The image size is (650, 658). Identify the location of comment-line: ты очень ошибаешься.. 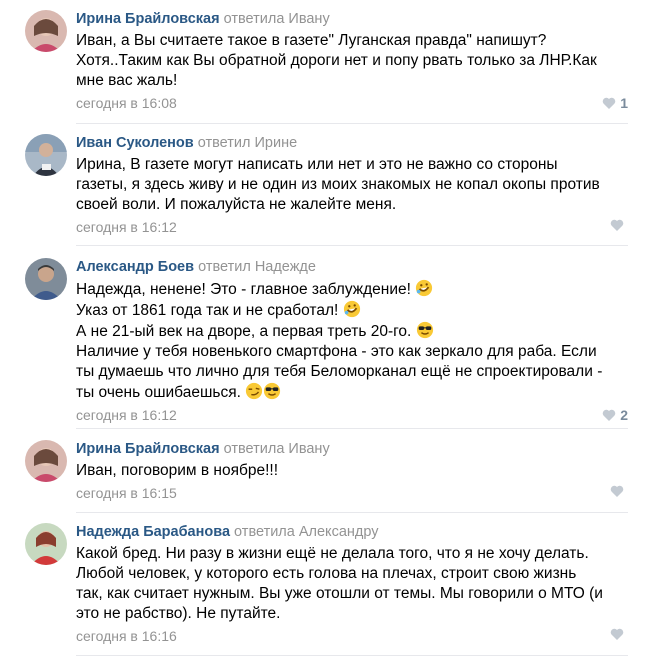
(158, 392).